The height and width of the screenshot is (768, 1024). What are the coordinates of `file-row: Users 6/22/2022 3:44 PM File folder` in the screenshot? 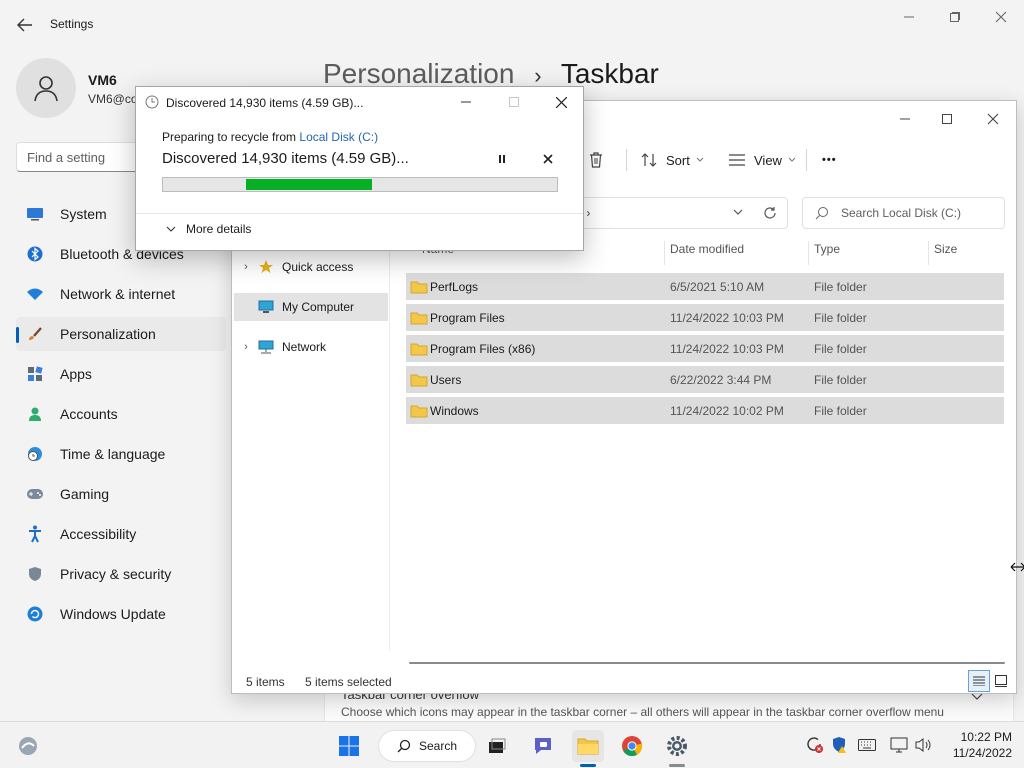 It's located at (705, 379).